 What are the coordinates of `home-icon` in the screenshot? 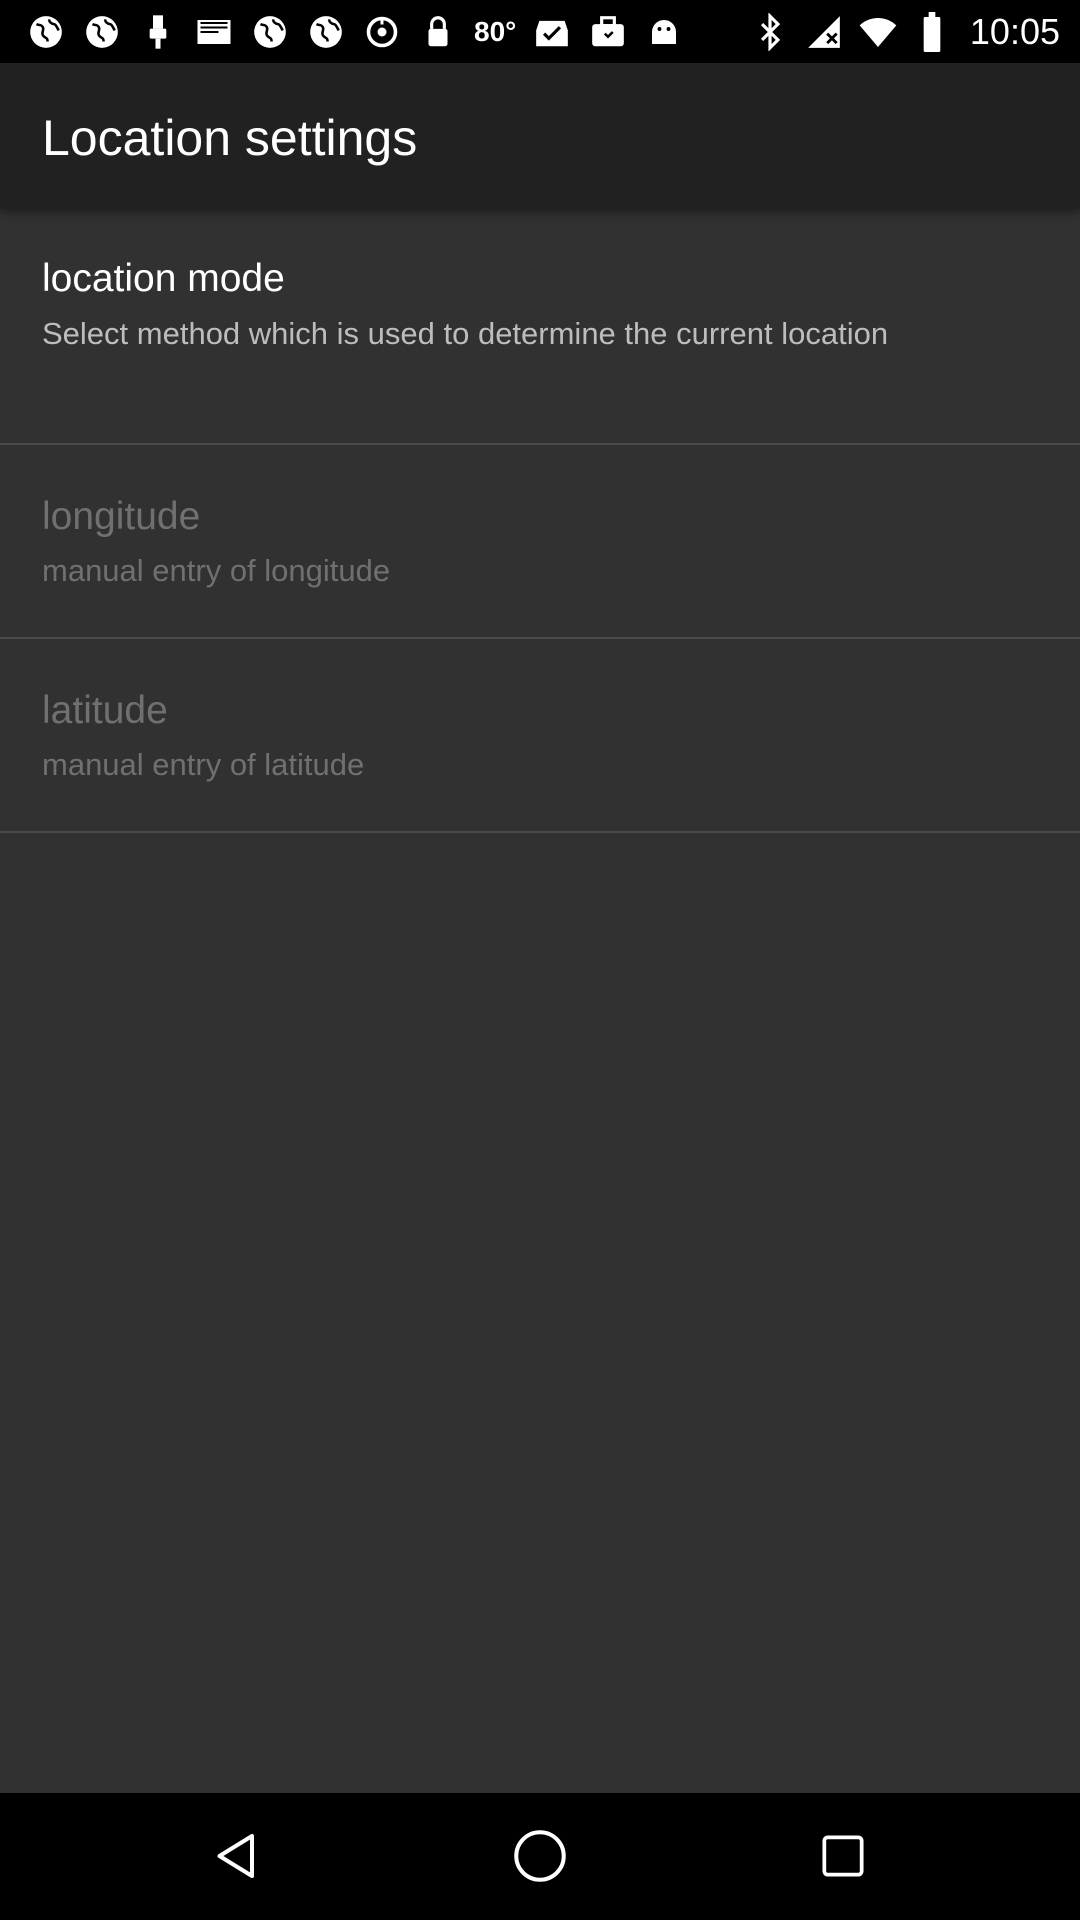 It's located at (540, 1858).